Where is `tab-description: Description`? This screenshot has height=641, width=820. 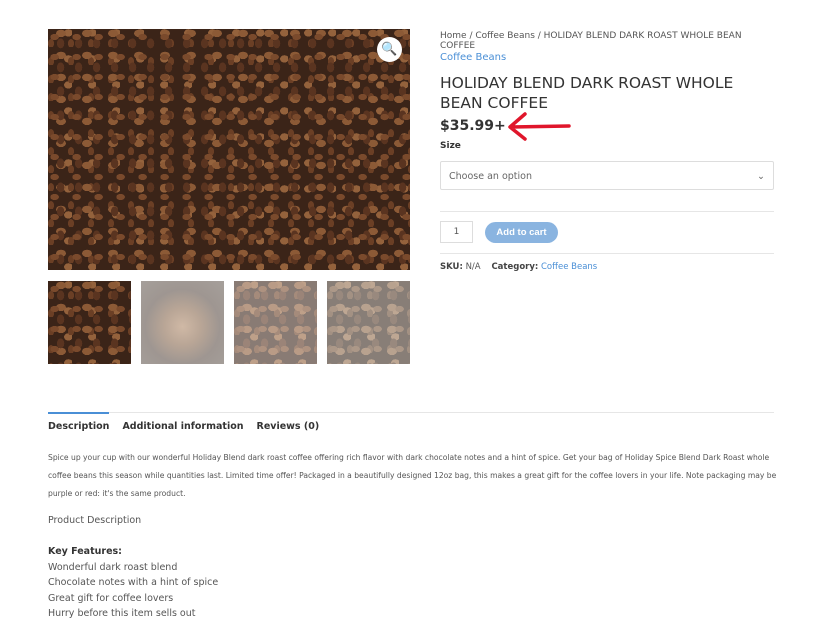 tab-description: Description is located at coordinates (79, 422).